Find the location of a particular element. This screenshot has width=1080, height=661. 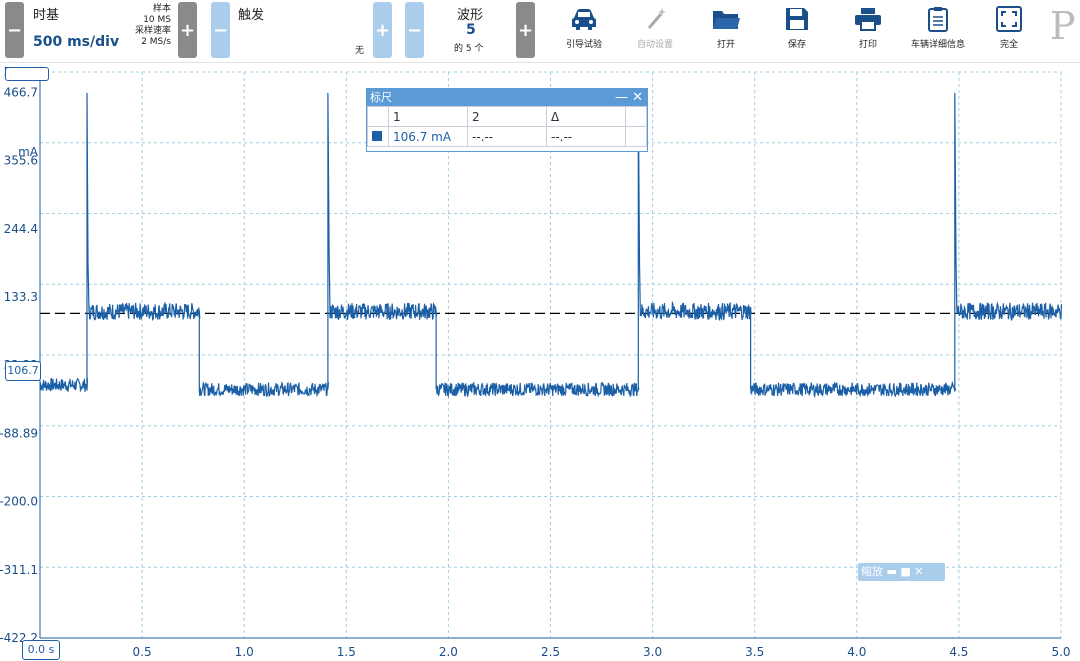

ruler-table: 1 2 Δ 106.7 mA --.-- --.-- is located at coordinates (507, 126).